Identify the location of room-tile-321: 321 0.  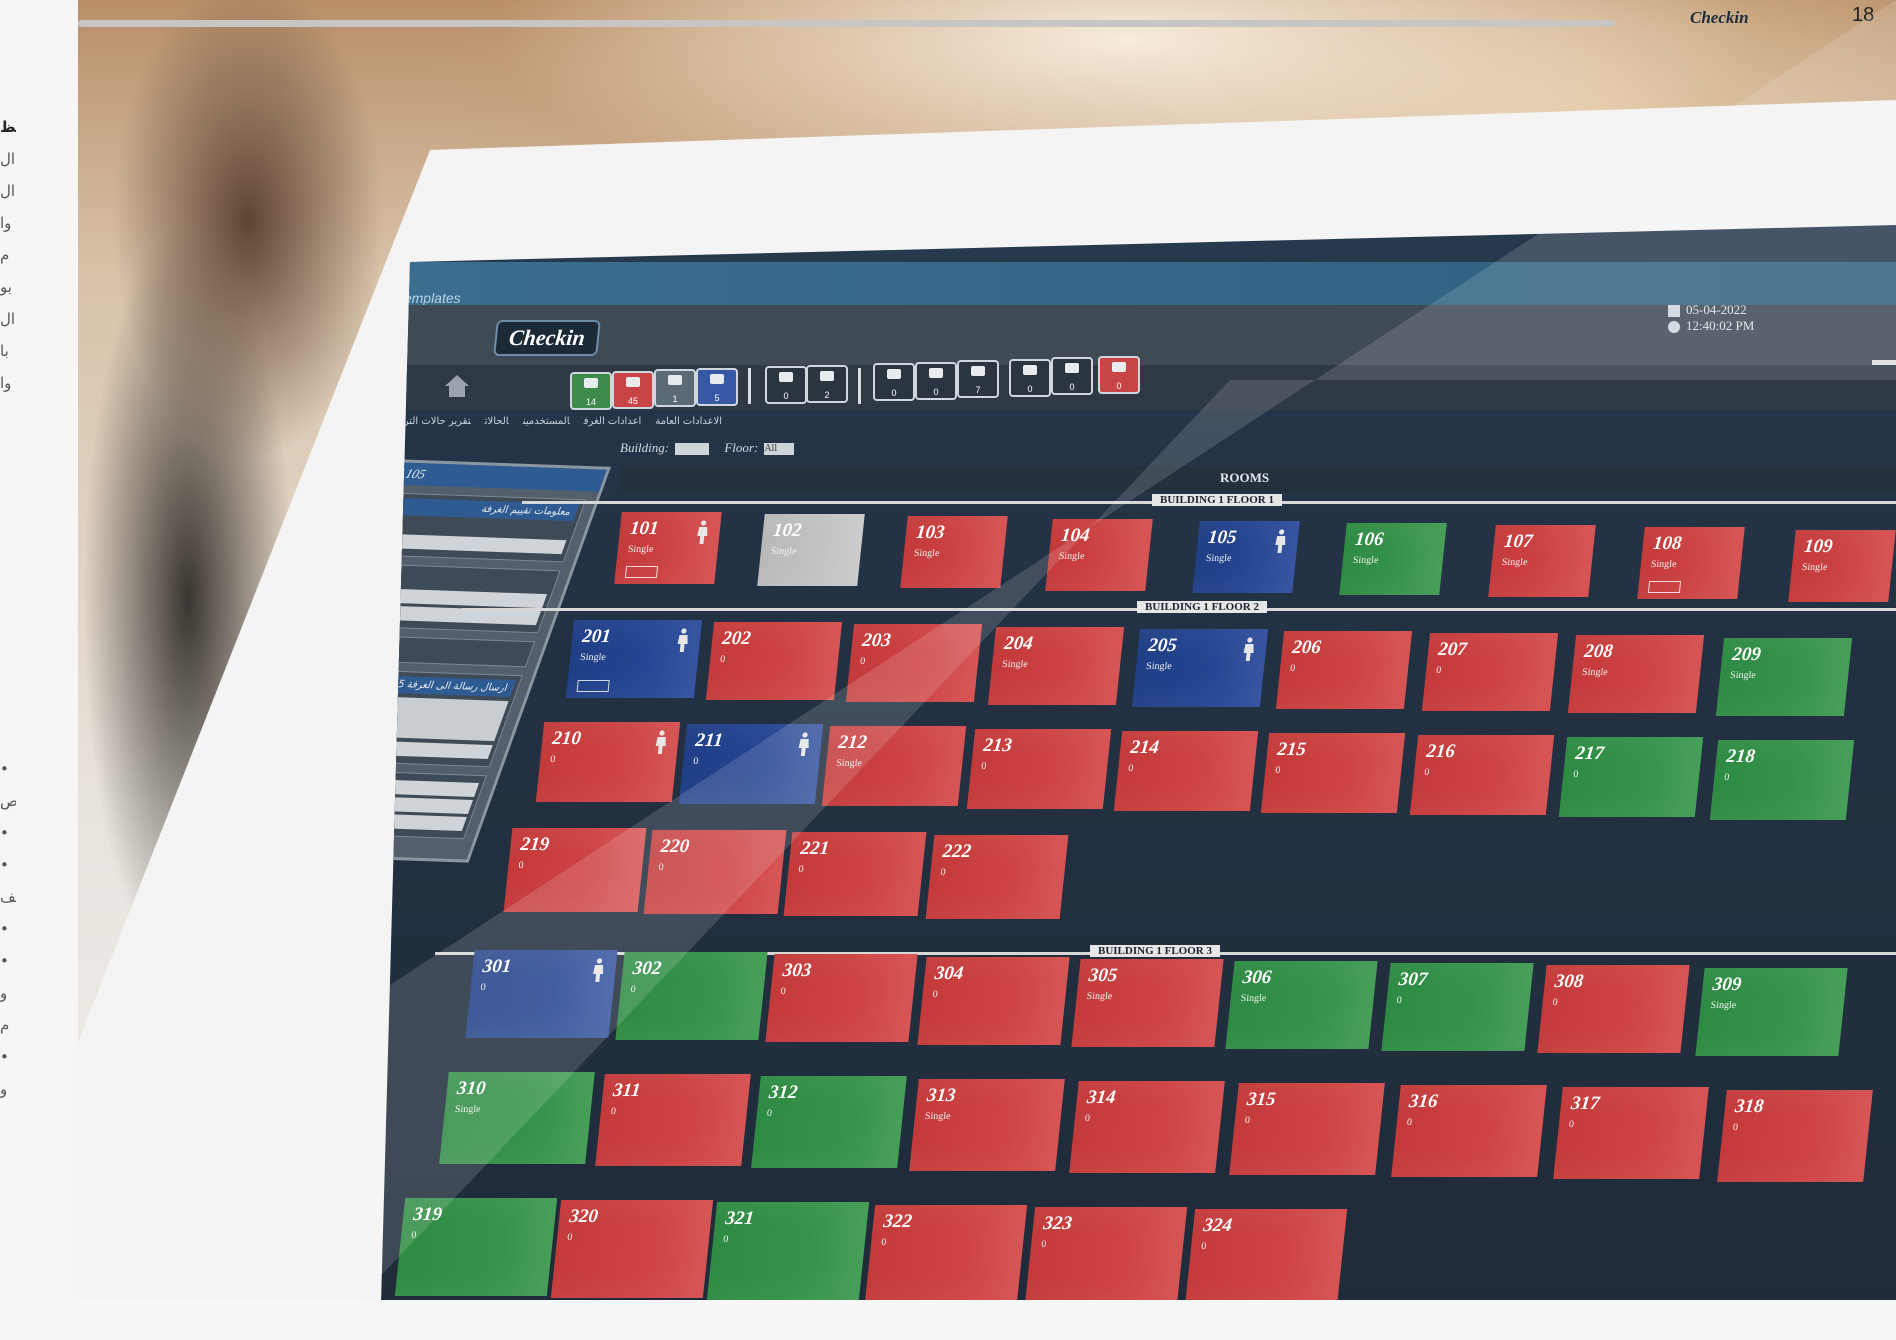
(788, 1251).